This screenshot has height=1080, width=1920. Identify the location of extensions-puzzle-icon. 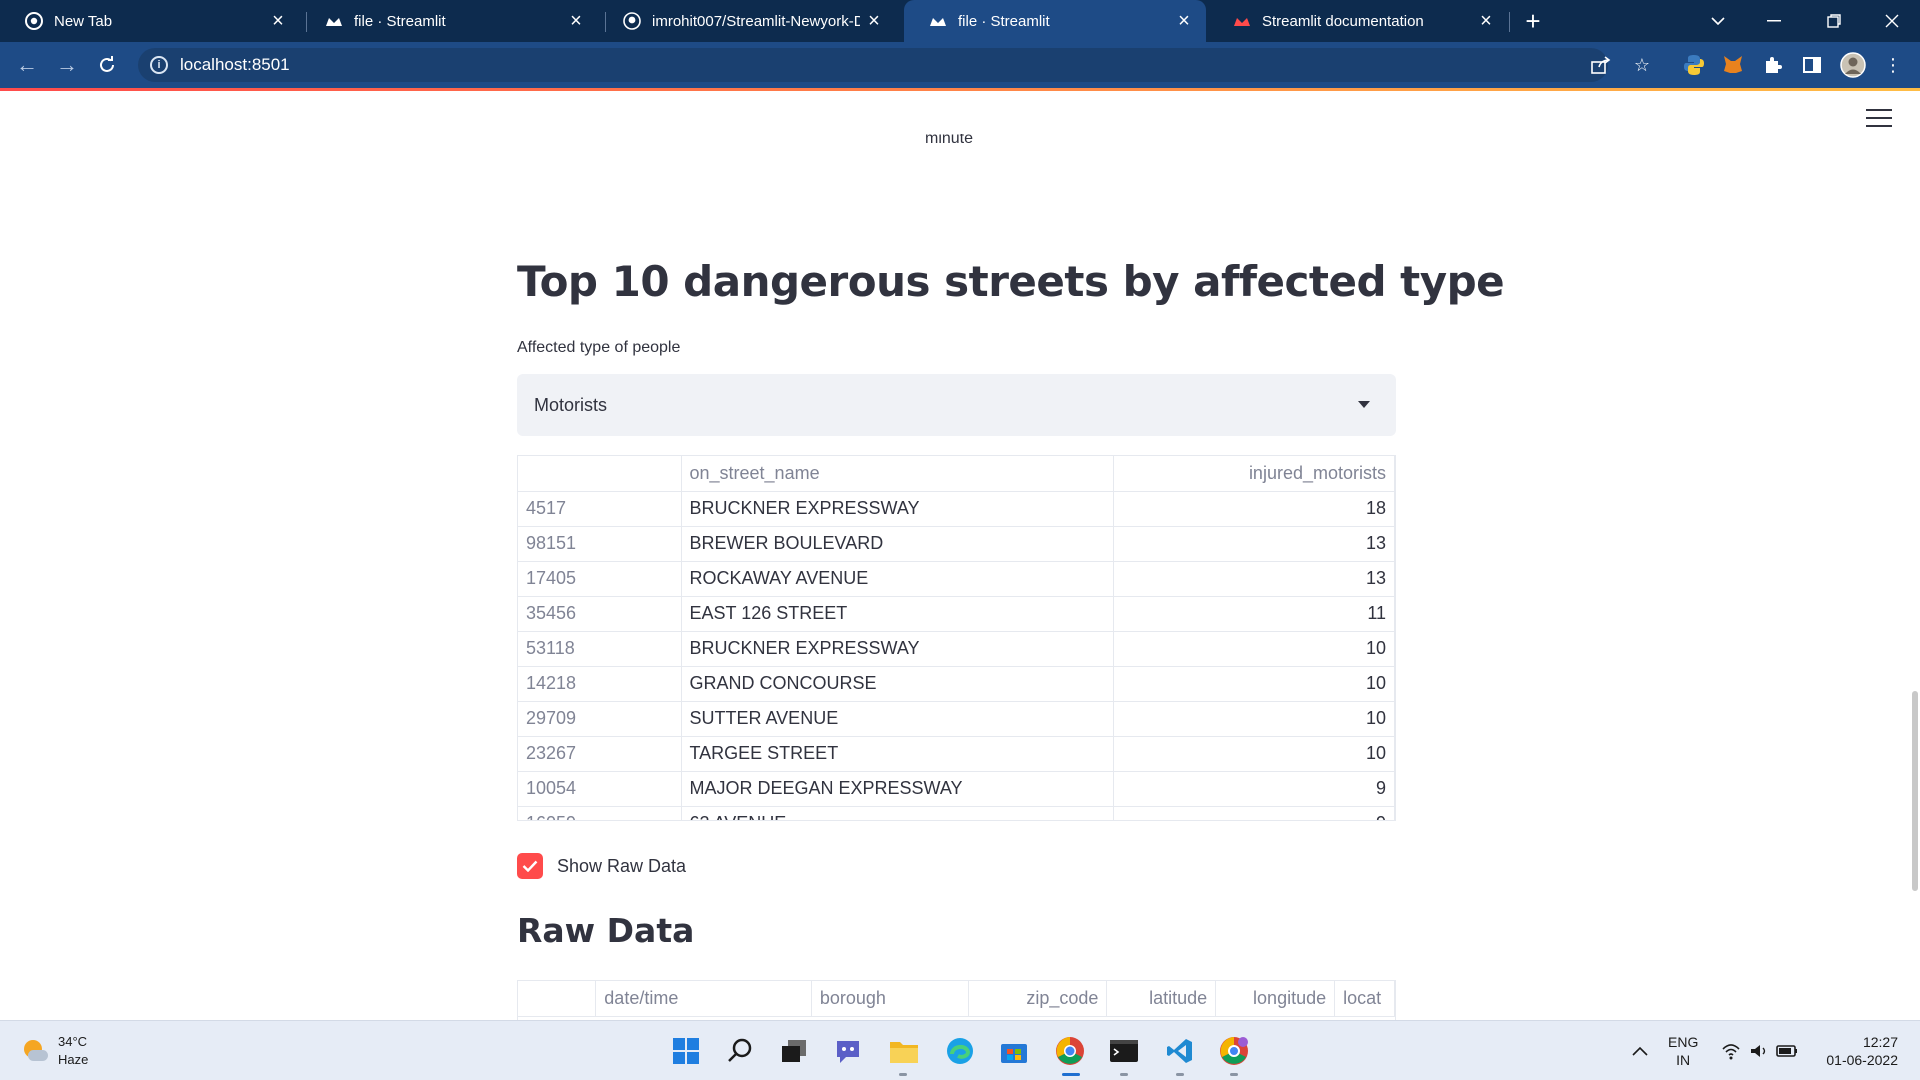
(1773, 65).